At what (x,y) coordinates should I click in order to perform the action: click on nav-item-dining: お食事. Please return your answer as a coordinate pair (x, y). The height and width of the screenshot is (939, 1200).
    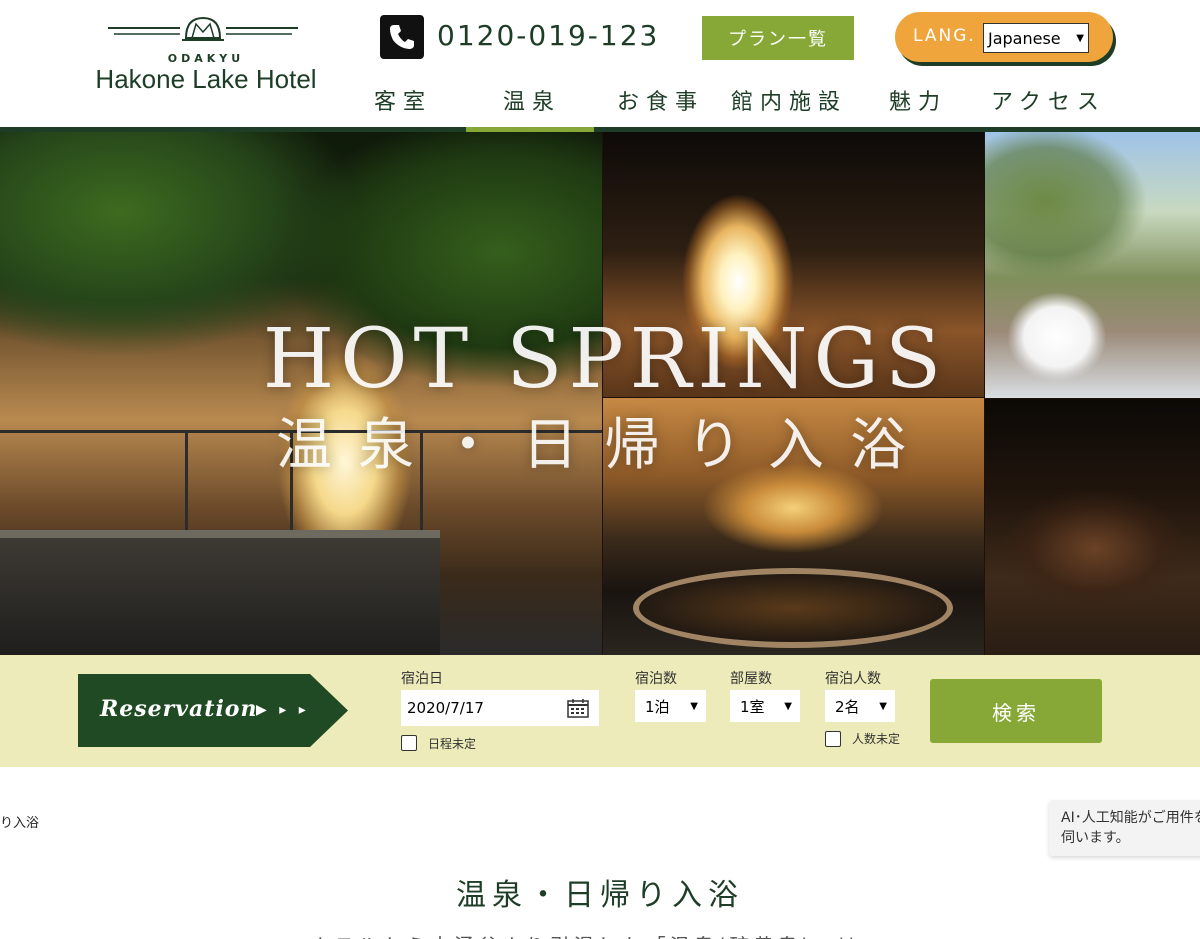
    Looking at the image, I should click on (660, 100).